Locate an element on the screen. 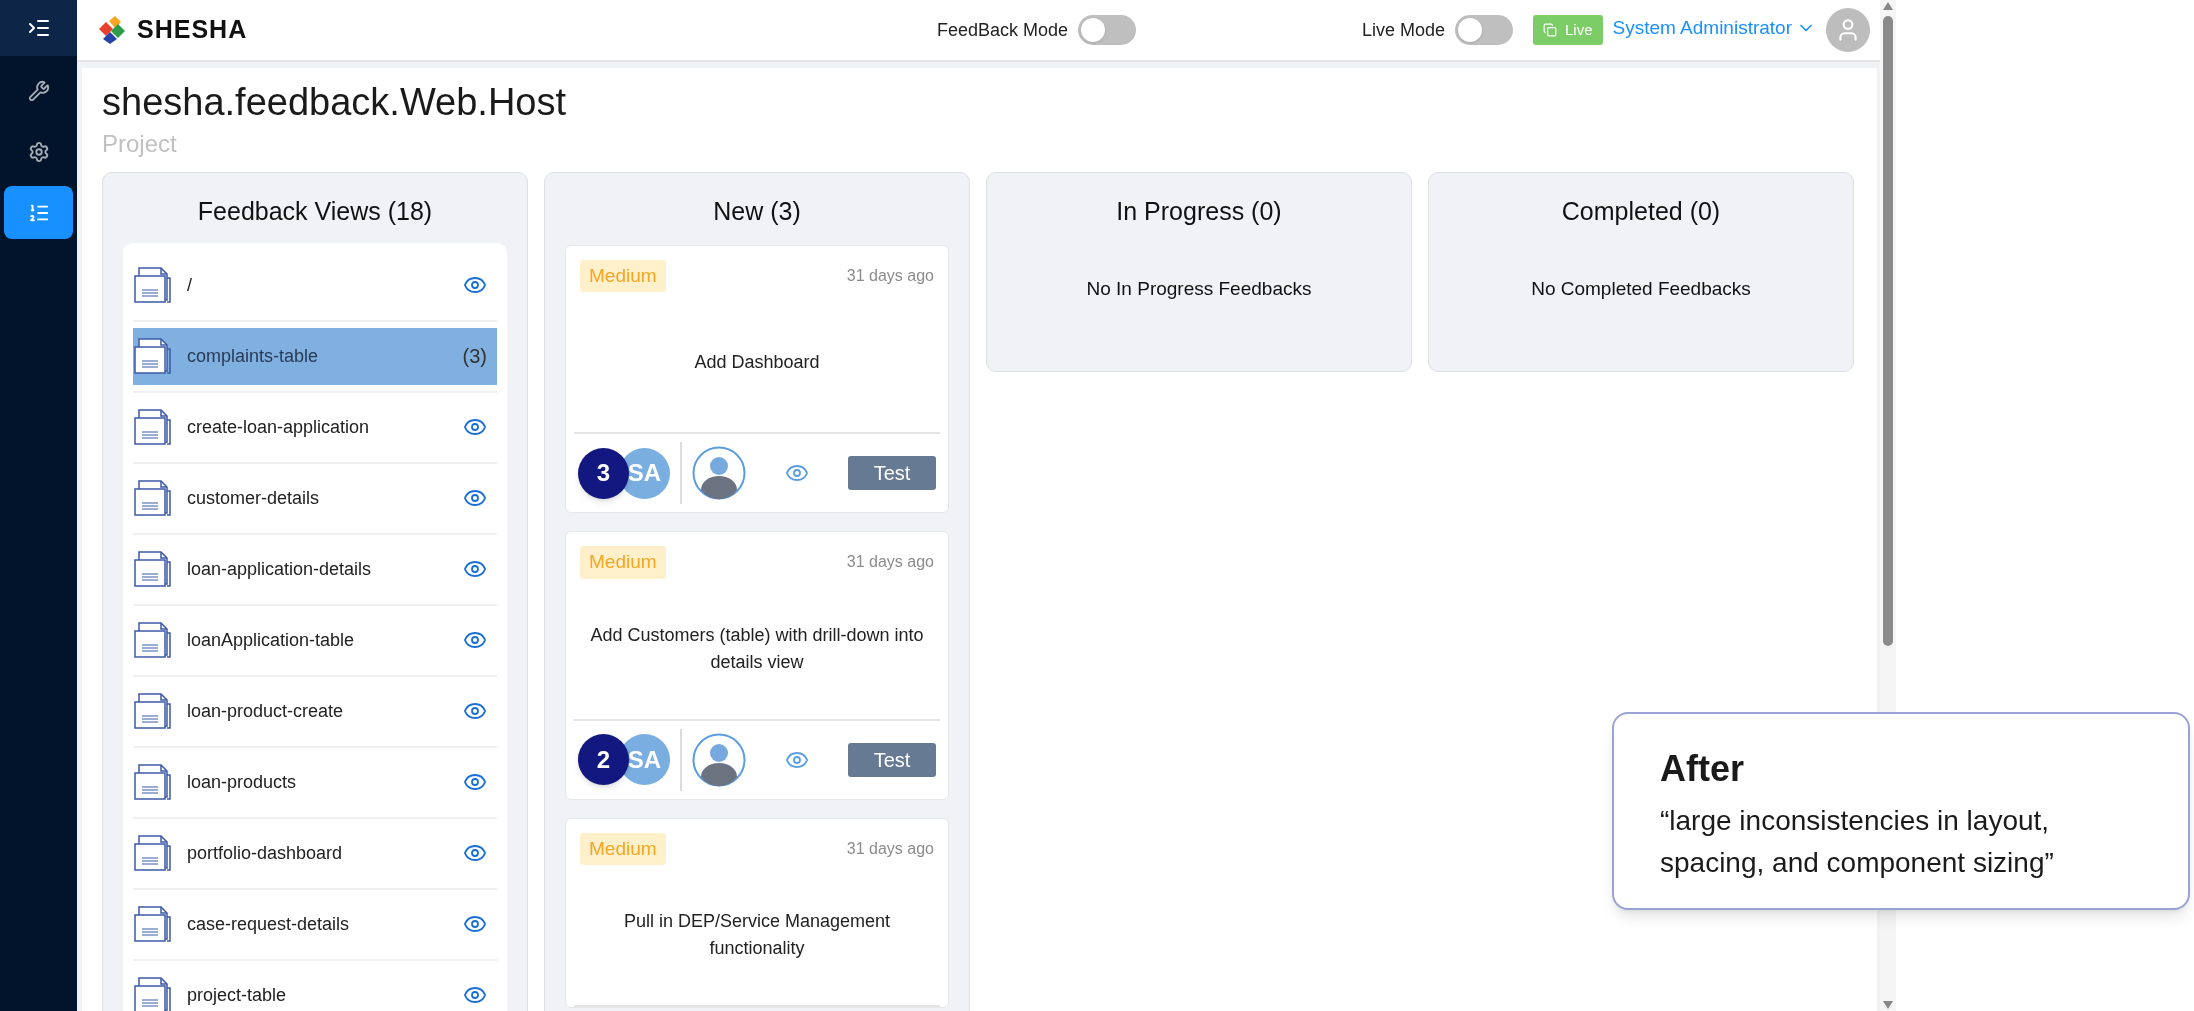 This screenshot has width=2194, height=1011. view-name: customer-details is located at coordinates (254, 498).